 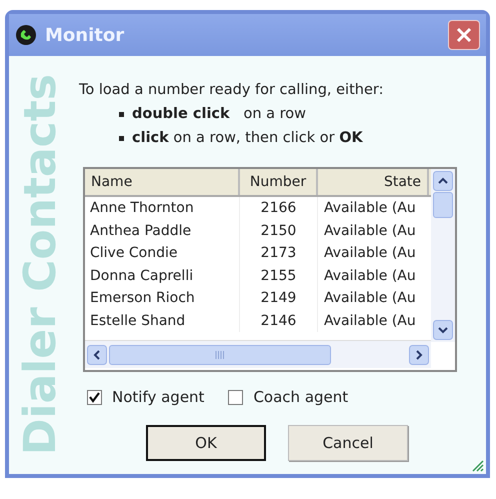 I want to click on checkbox-label: Coach agent, so click(x=300, y=397).